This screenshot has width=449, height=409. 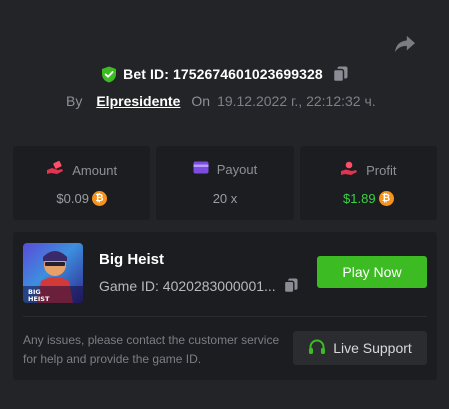 I want to click on on-label: On, so click(x=201, y=101).